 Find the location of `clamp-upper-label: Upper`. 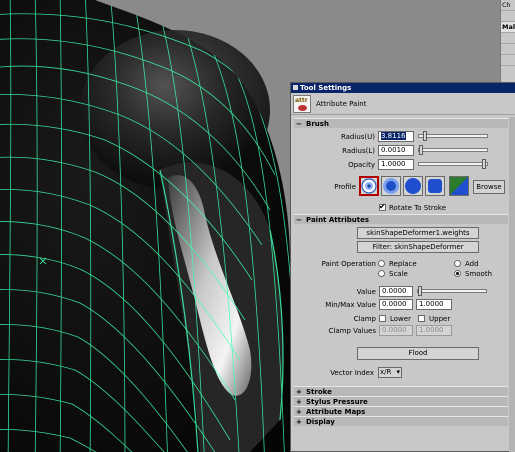

clamp-upper-label: Upper is located at coordinates (440, 319).